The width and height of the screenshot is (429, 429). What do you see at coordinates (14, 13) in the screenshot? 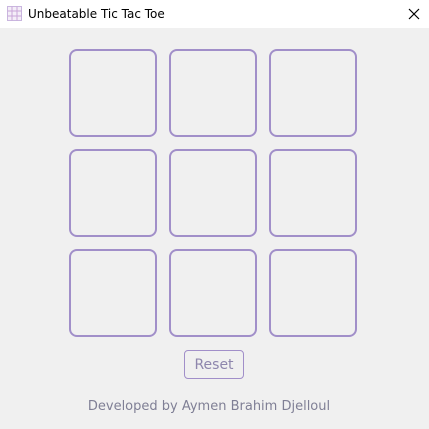
I see `grid-app-icon` at bounding box center [14, 13].